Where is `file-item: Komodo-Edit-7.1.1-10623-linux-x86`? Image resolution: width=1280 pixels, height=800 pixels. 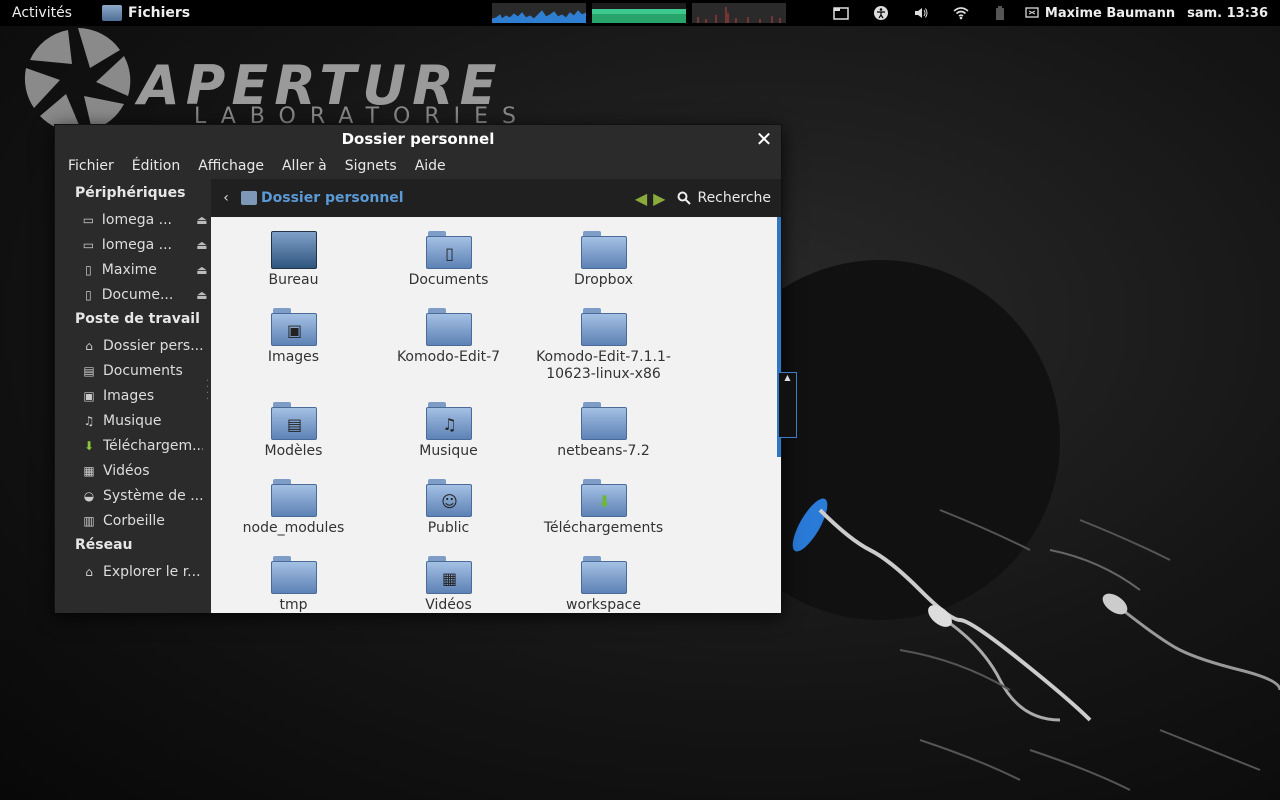
file-item: Komodo-Edit-7.1.1-10623-linux-x86 is located at coordinates (603, 345).